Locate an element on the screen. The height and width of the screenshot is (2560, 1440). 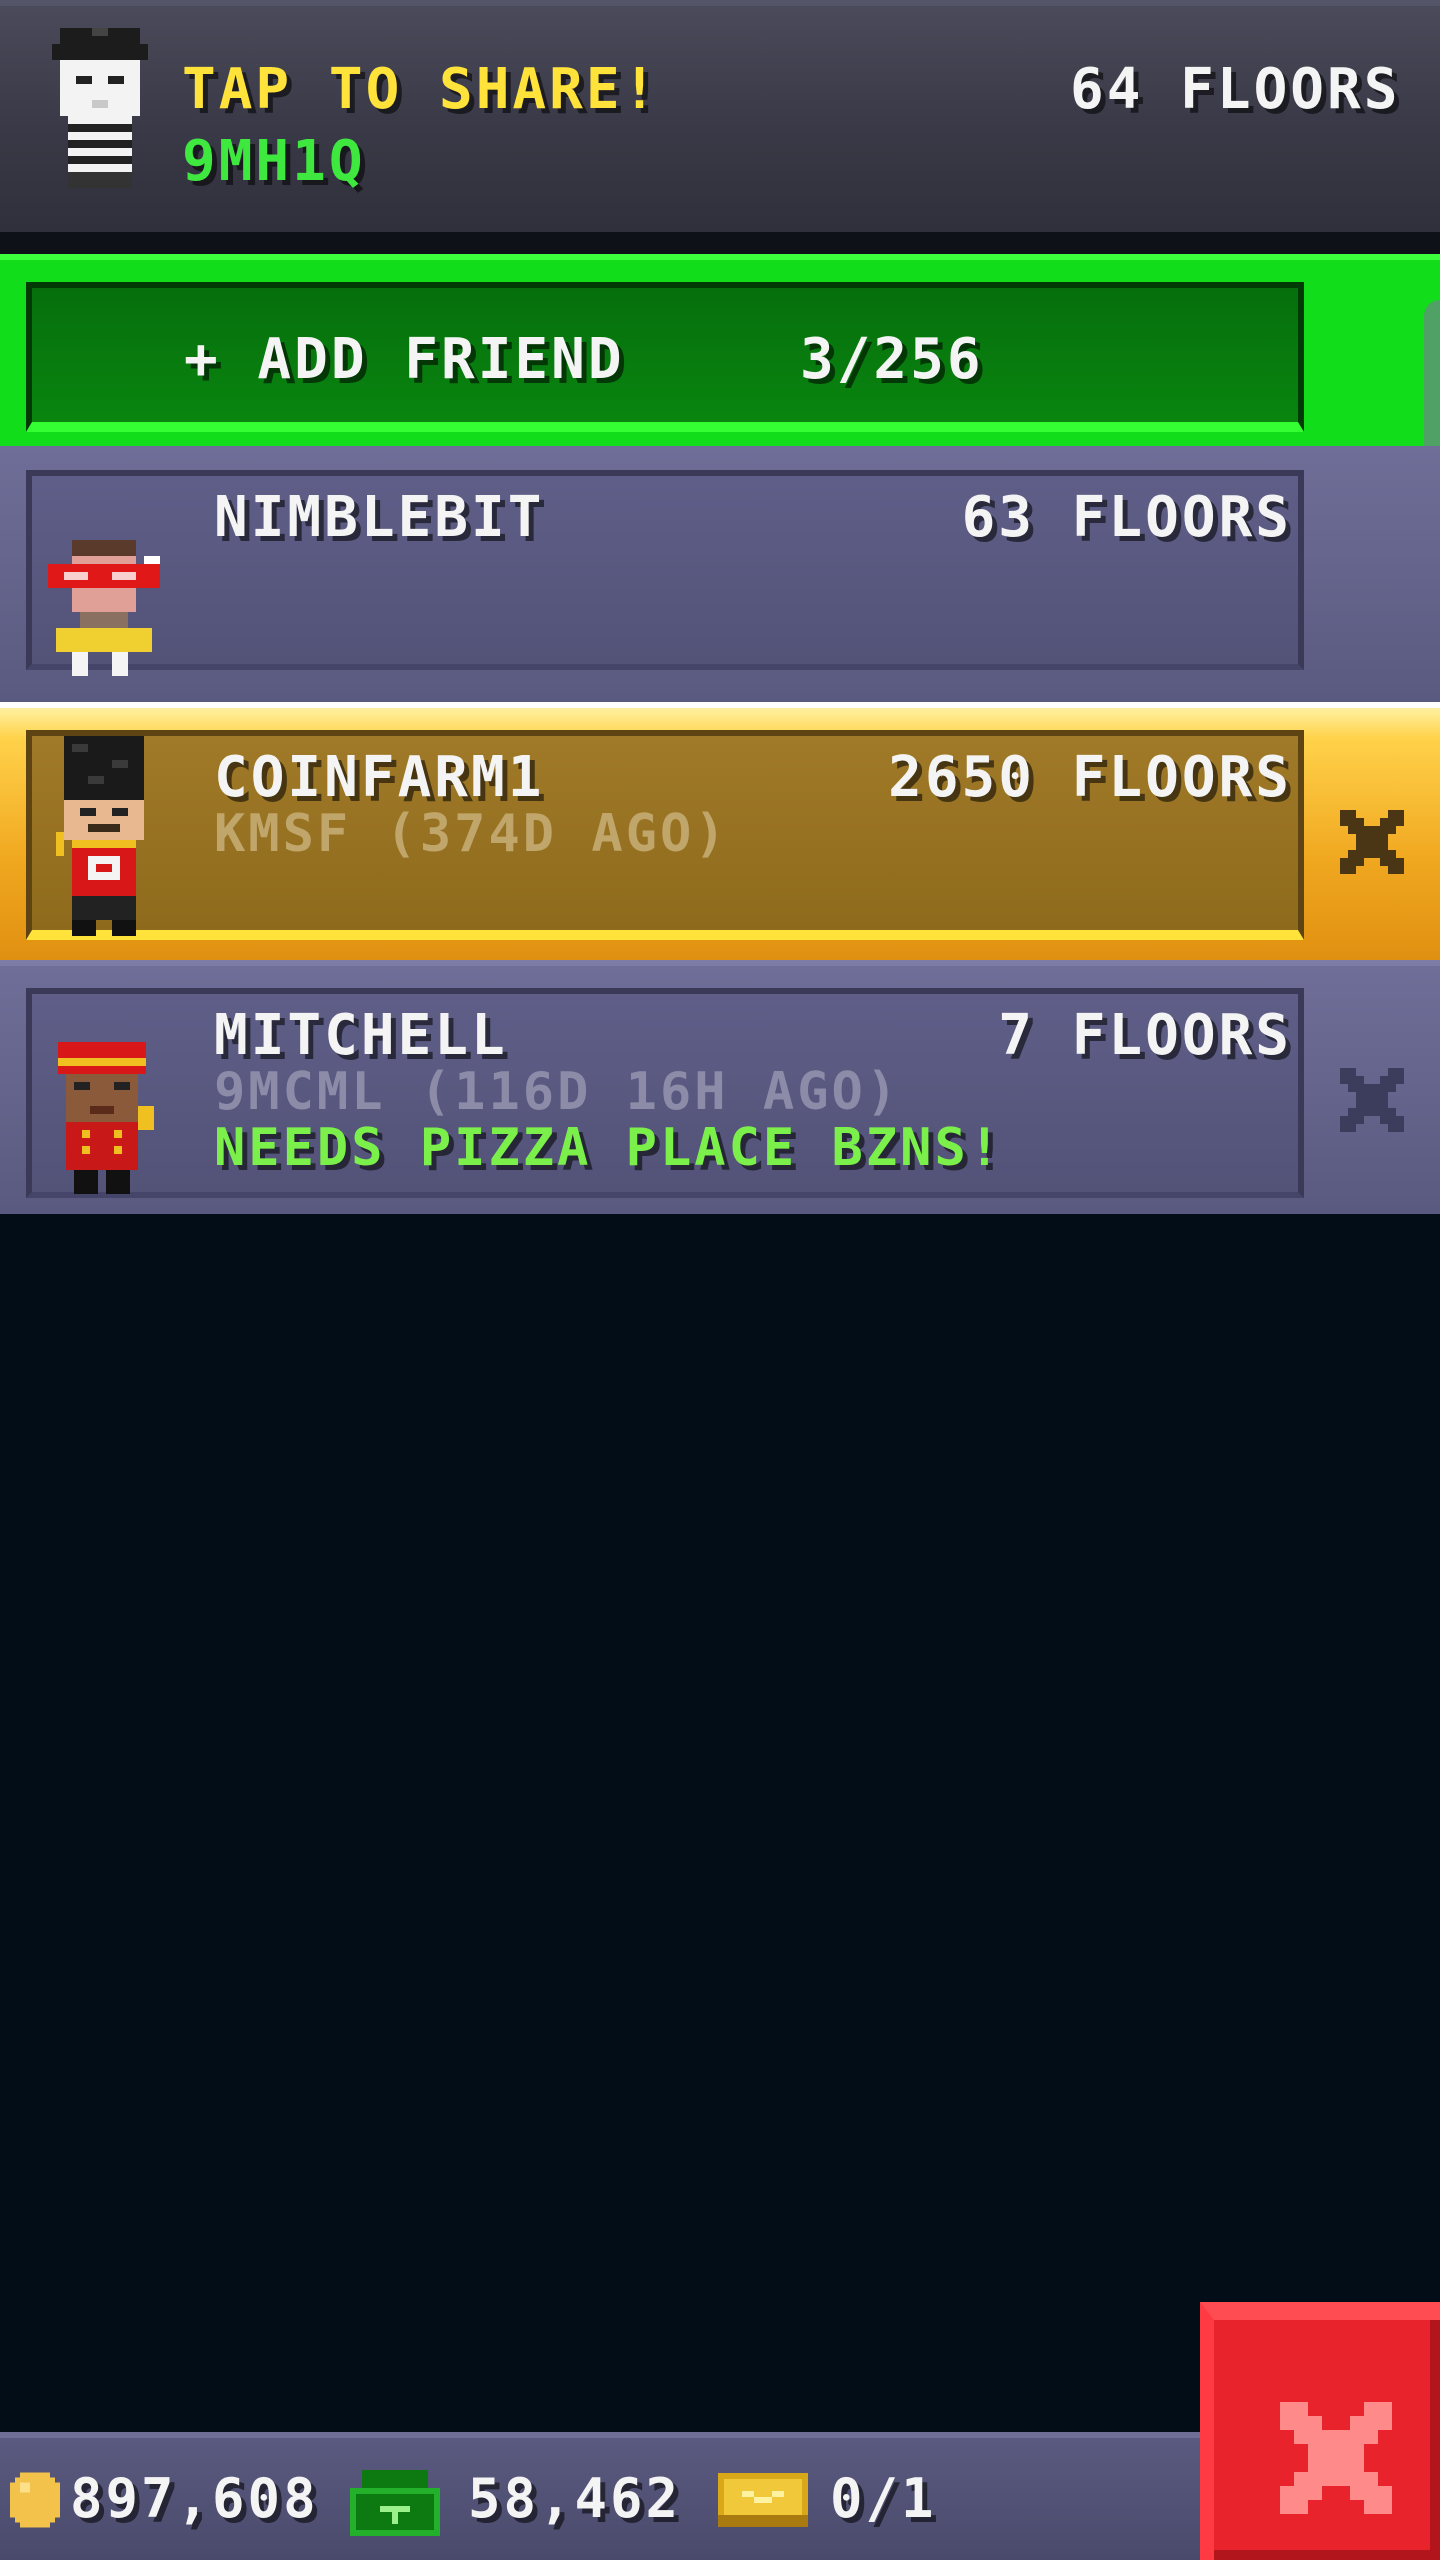
friend-code: 9MCML (116D 16H AGO) is located at coordinates (557, 1092).